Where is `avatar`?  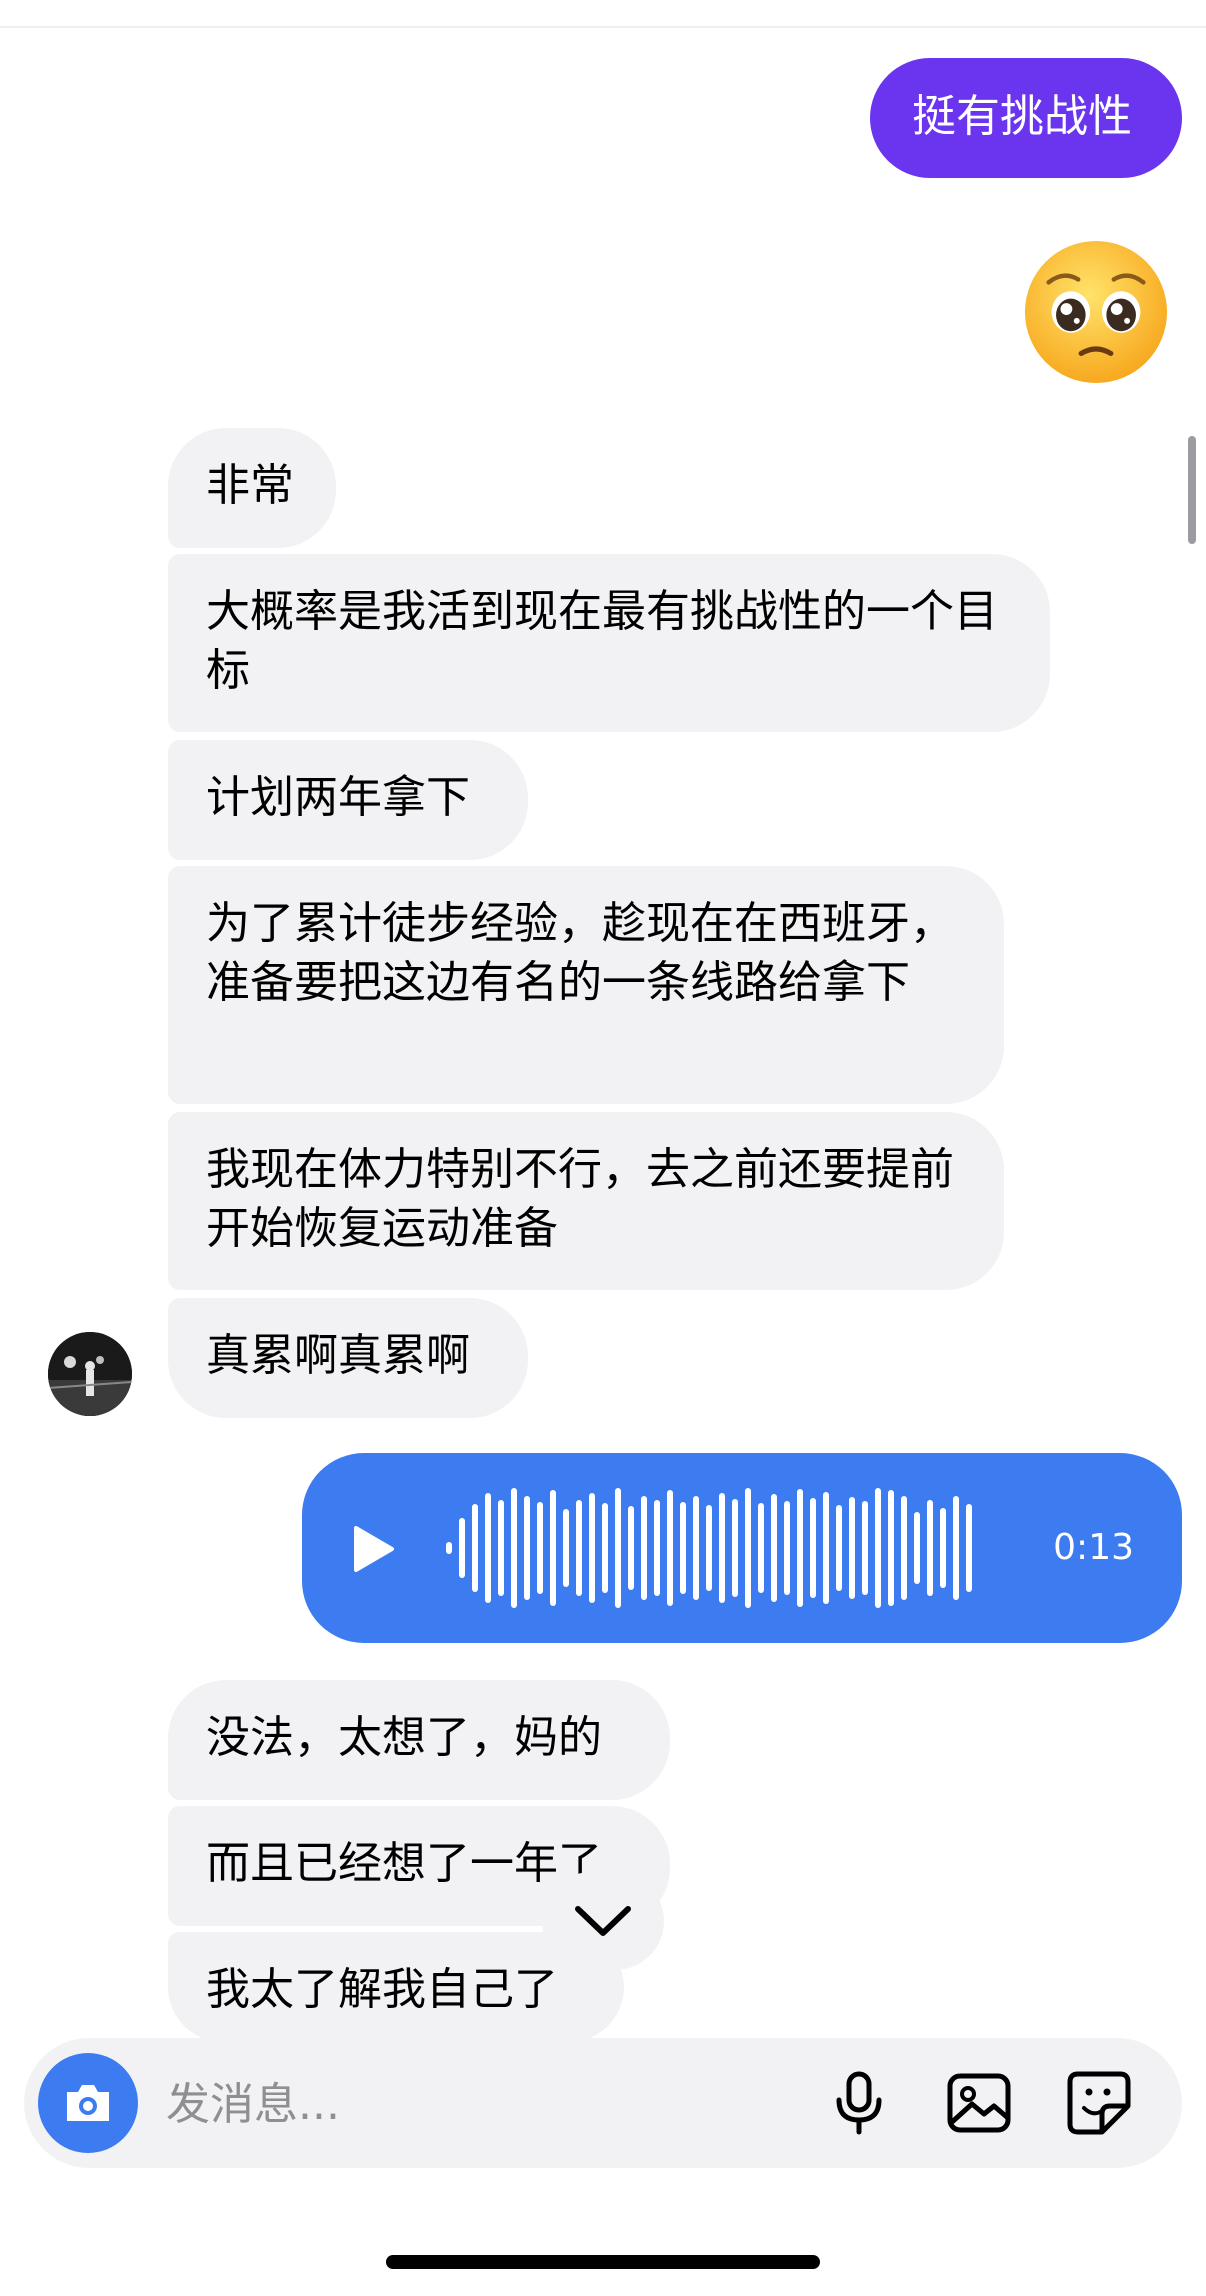
avatar is located at coordinates (90, 1374).